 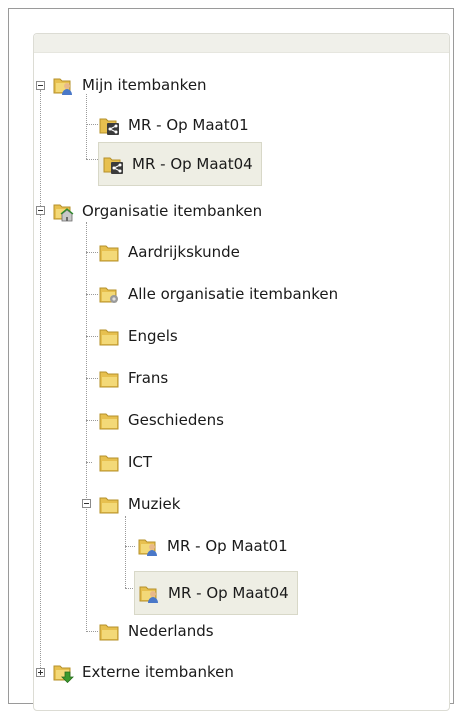 What do you see at coordinates (176, 420) in the screenshot?
I see `node-label: Geschiedens` at bounding box center [176, 420].